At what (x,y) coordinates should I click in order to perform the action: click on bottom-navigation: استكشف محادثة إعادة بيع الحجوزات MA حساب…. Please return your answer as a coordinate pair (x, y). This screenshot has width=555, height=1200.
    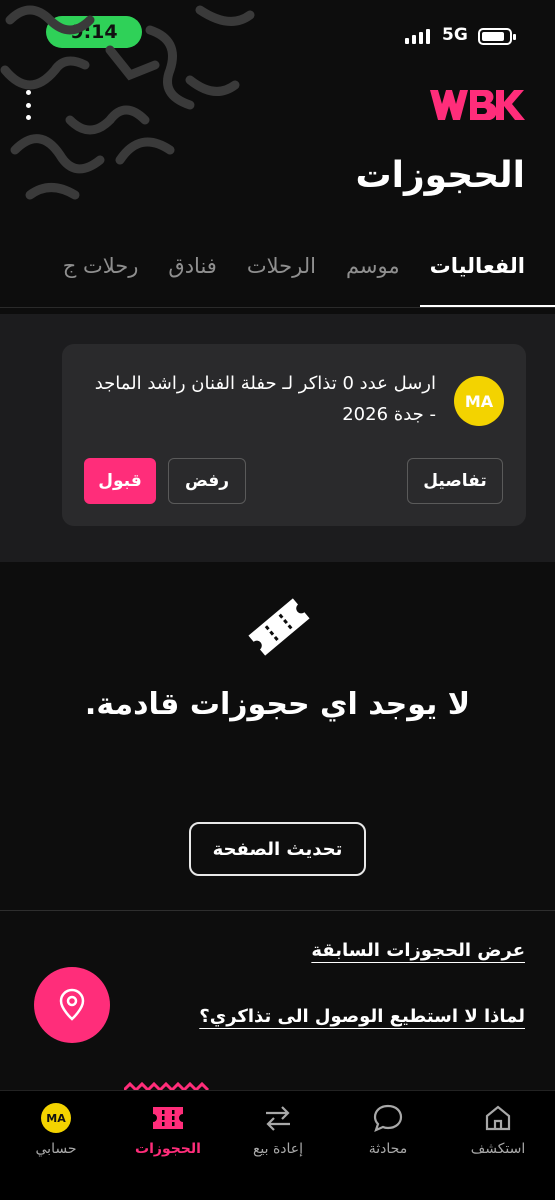
    Looking at the image, I should click on (277, 1145).